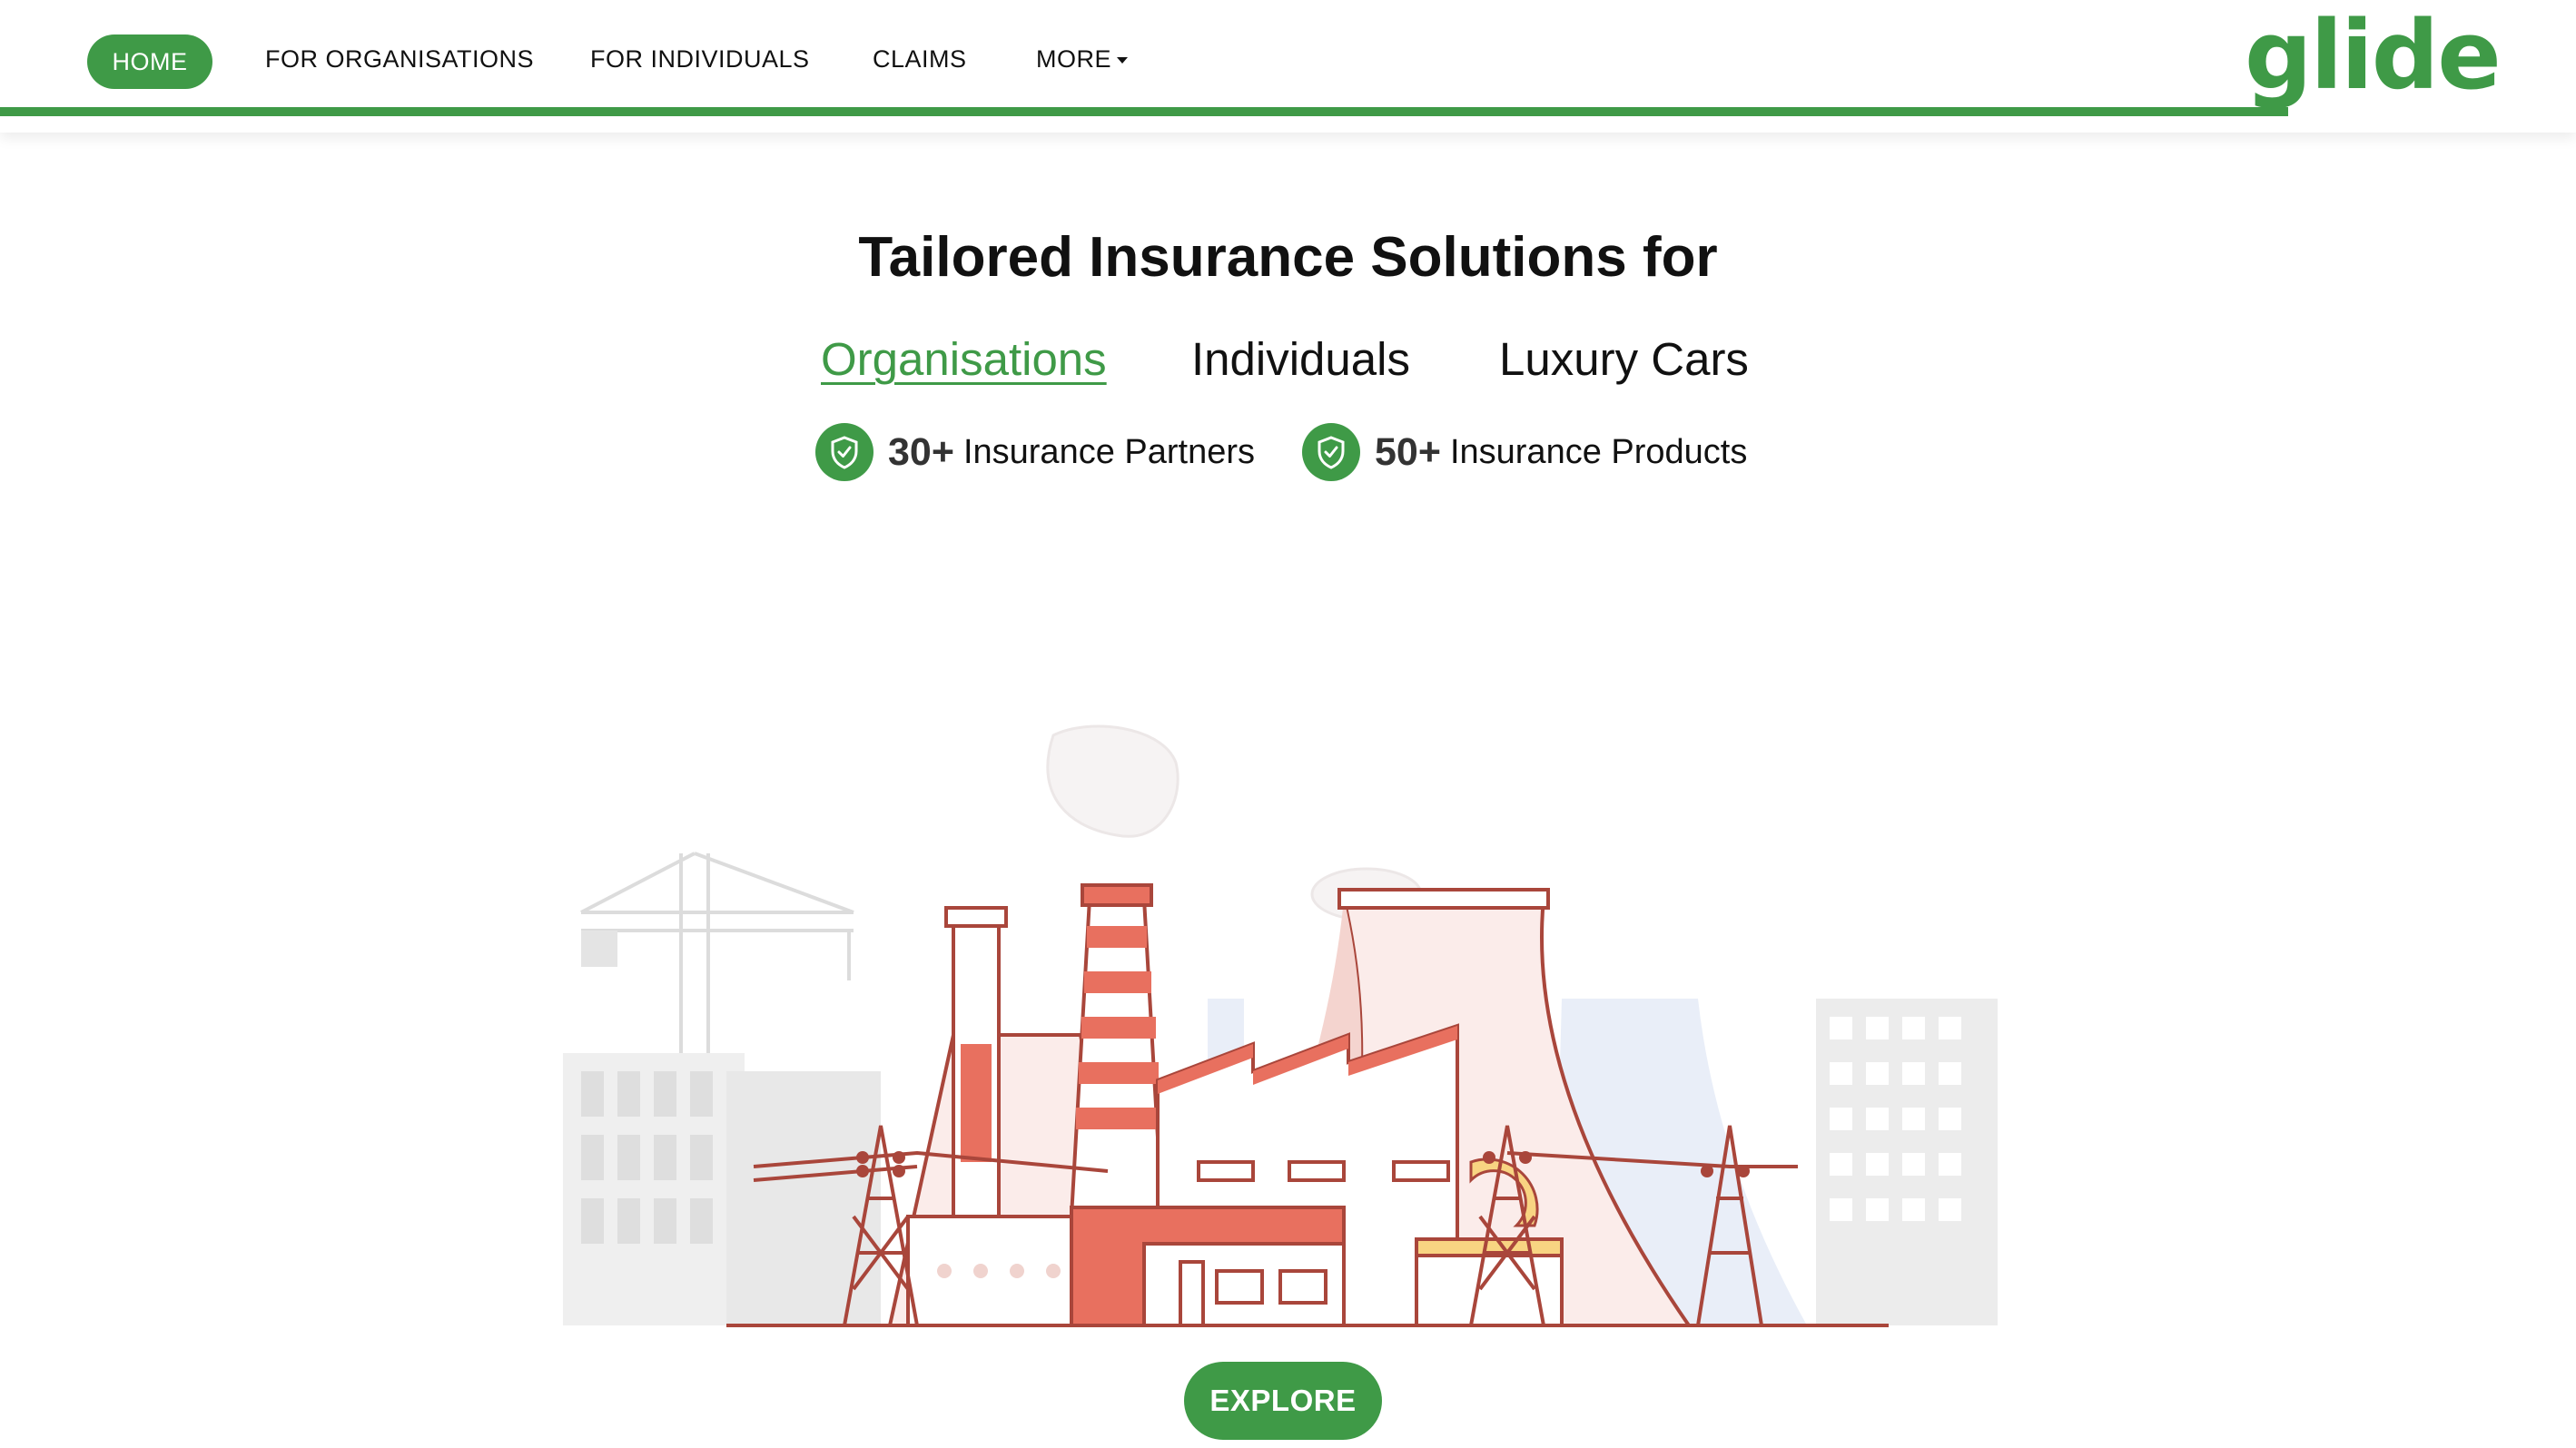 The height and width of the screenshot is (1448, 2576). I want to click on explore-button: EXPLORE, so click(1283, 1401).